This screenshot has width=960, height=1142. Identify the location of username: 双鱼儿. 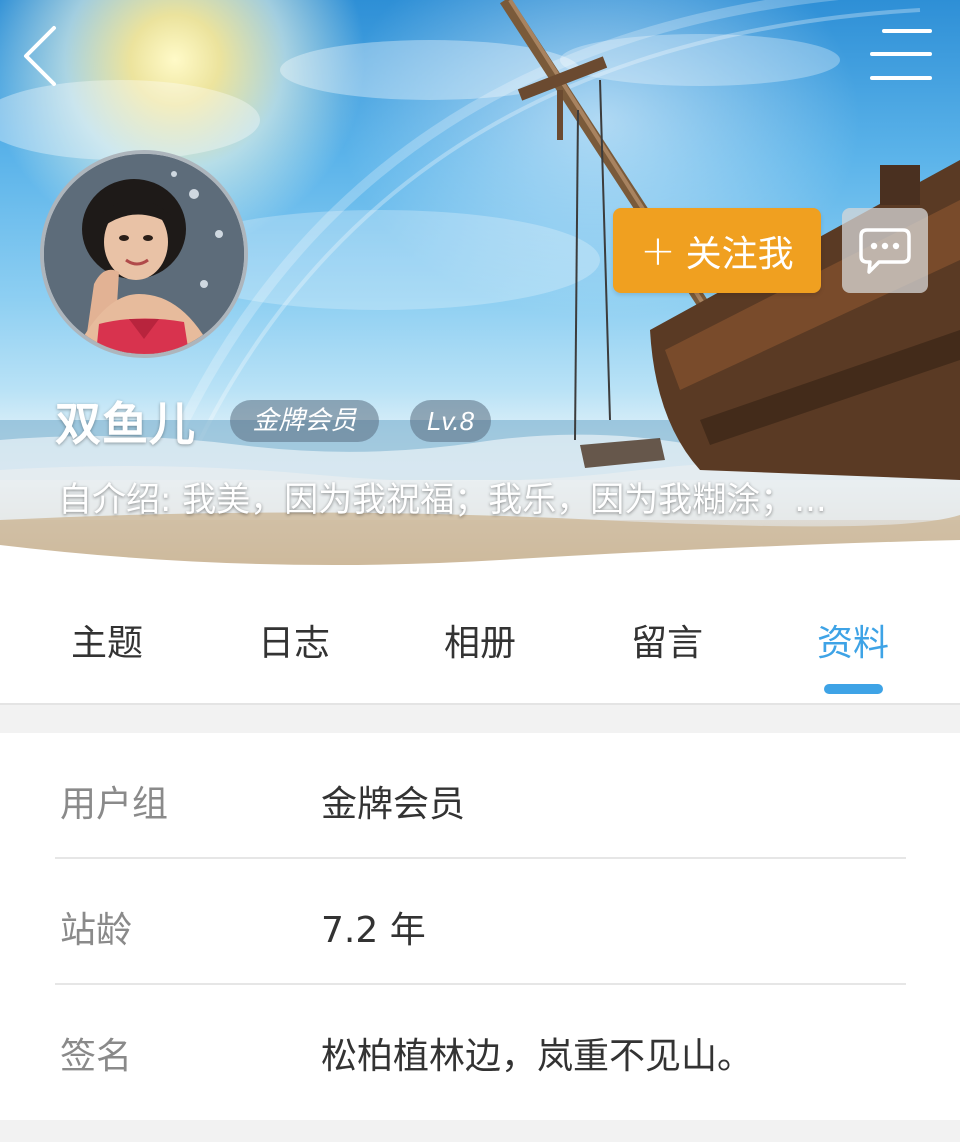
(125, 424).